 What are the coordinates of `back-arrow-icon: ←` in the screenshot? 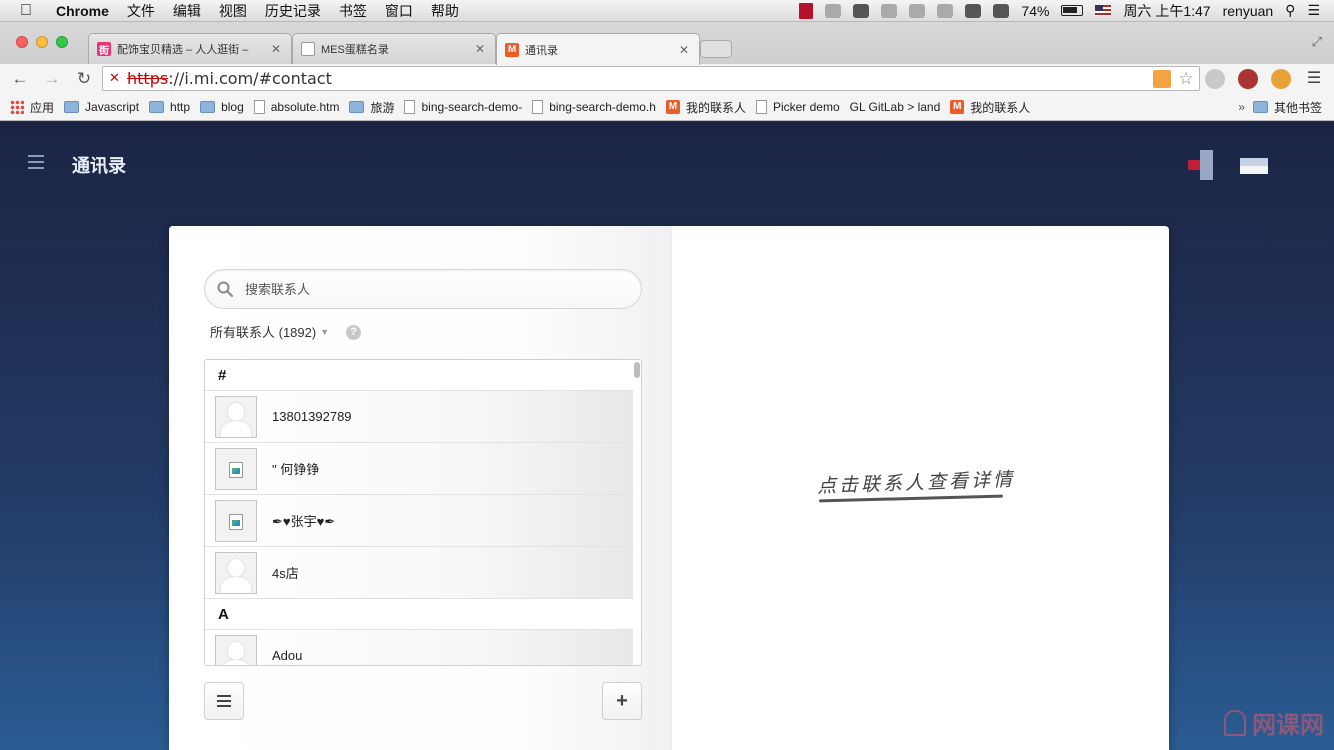 It's located at (20, 79).